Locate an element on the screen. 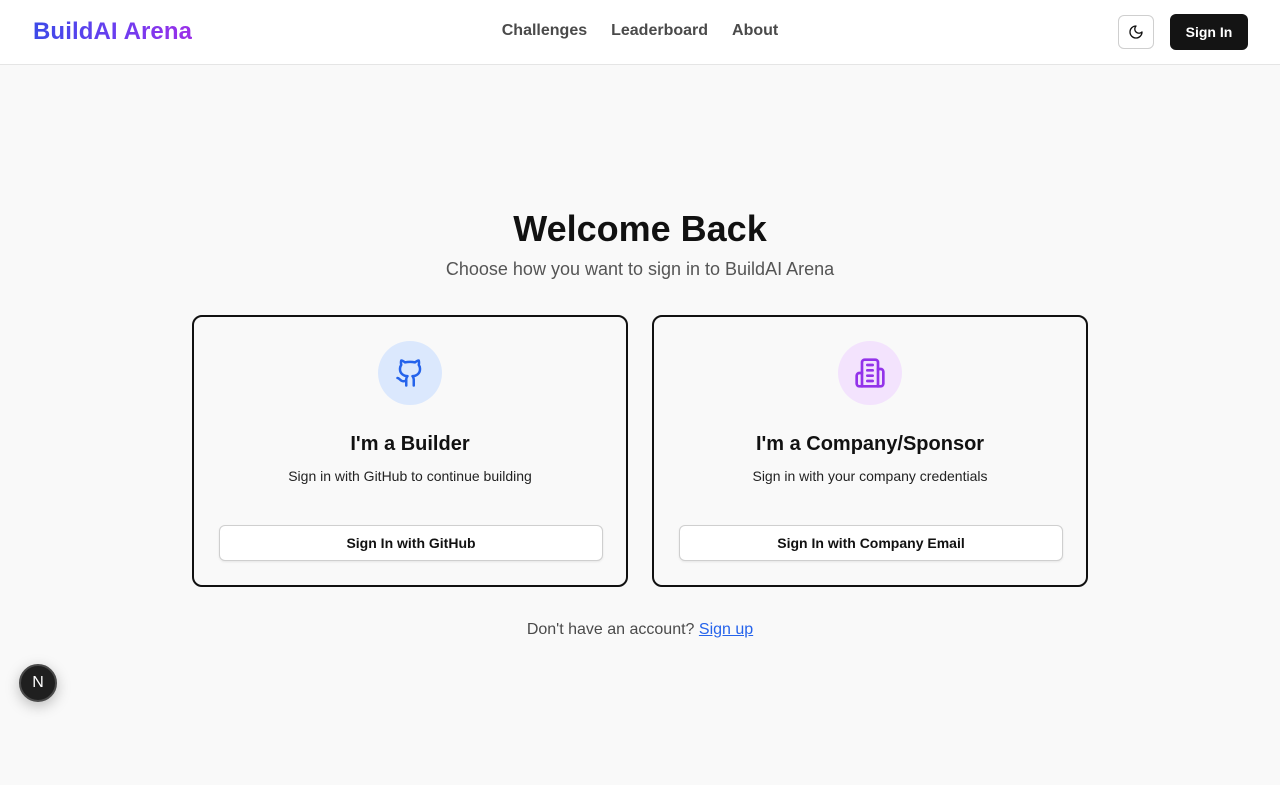  nav-leaderboard: Leaderboard is located at coordinates (659, 31).